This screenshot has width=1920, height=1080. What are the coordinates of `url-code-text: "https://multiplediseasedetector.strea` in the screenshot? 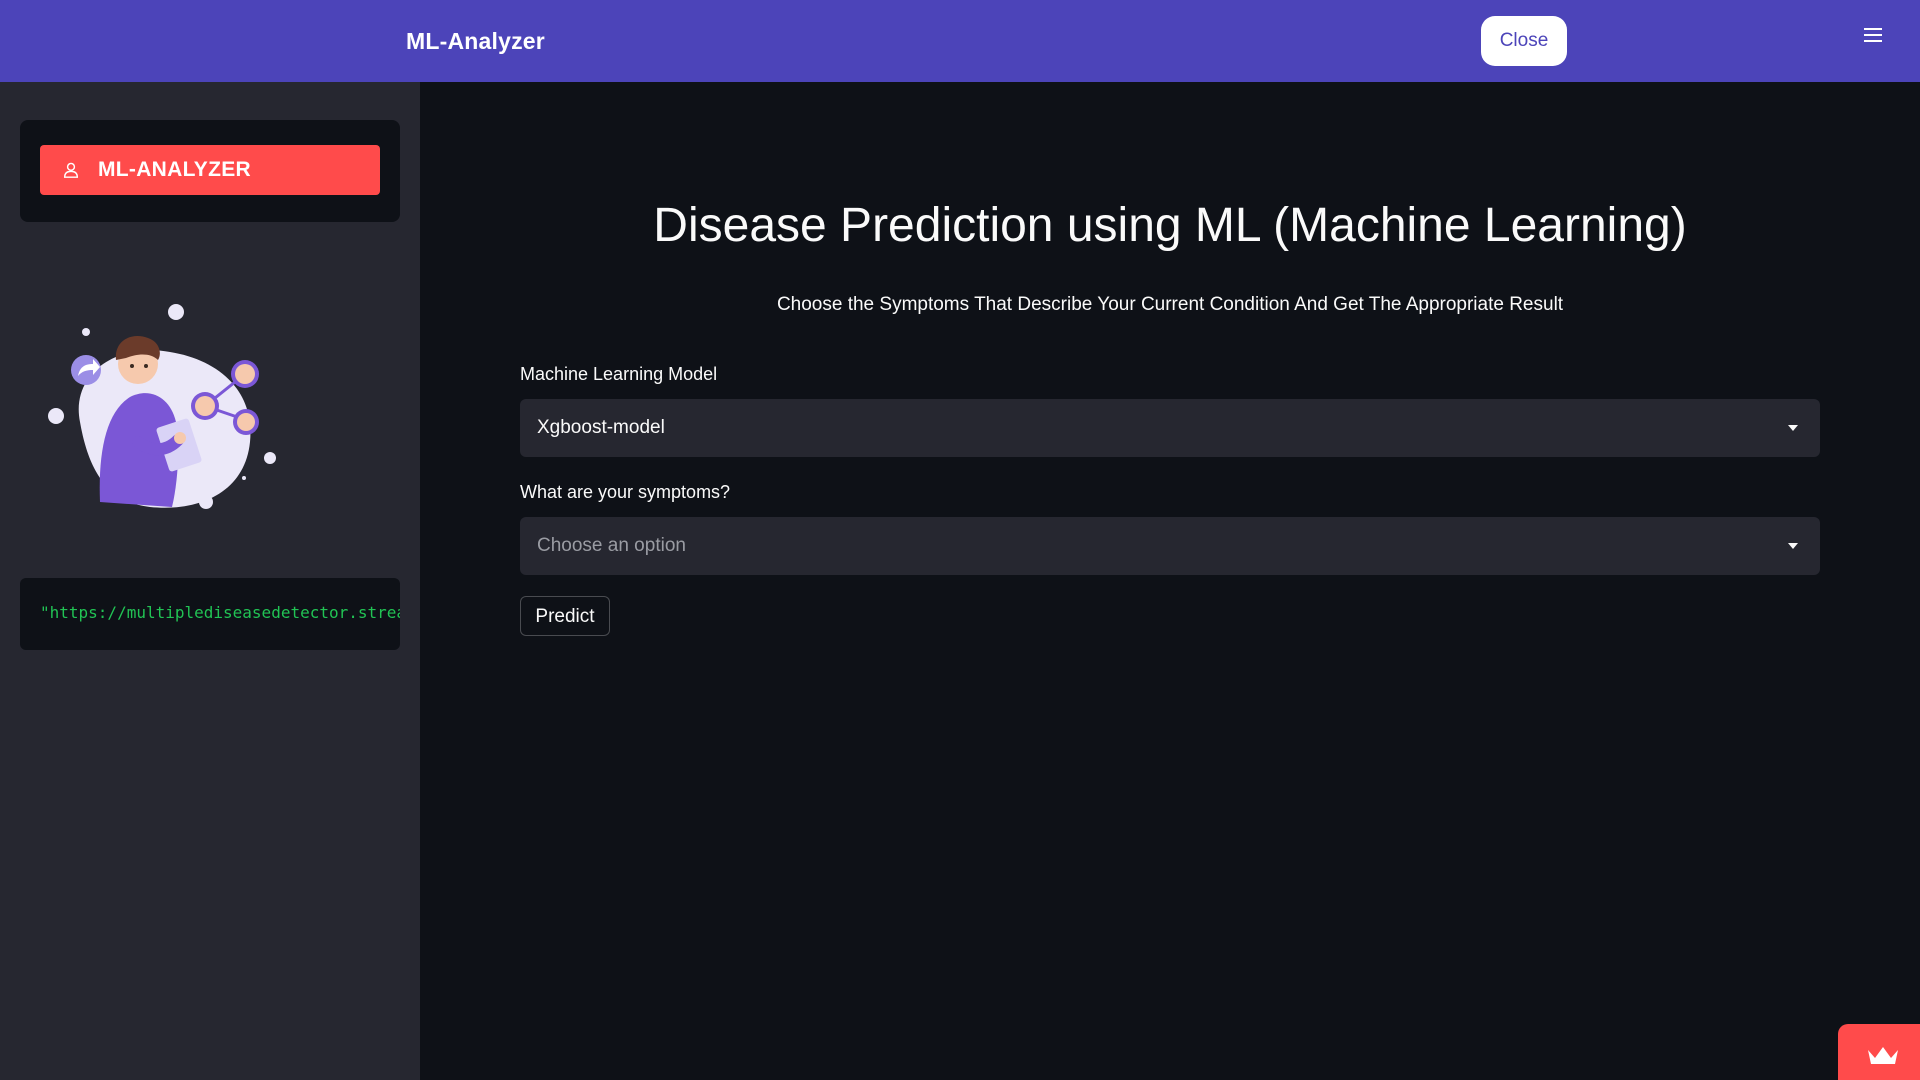 It's located at (220, 612).